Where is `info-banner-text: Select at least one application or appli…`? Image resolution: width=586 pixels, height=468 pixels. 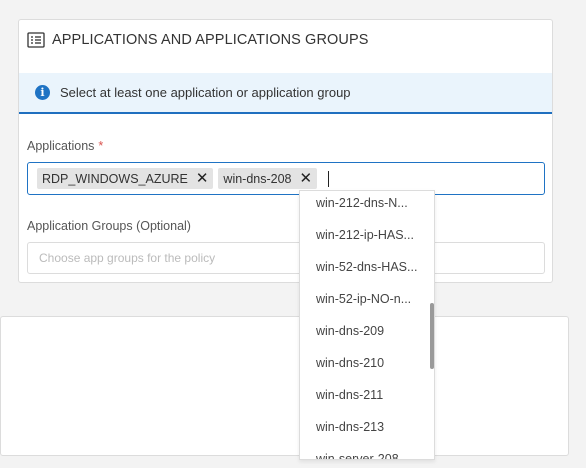
info-banner-text: Select at least one application or appli… is located at coordinates (205, 92).